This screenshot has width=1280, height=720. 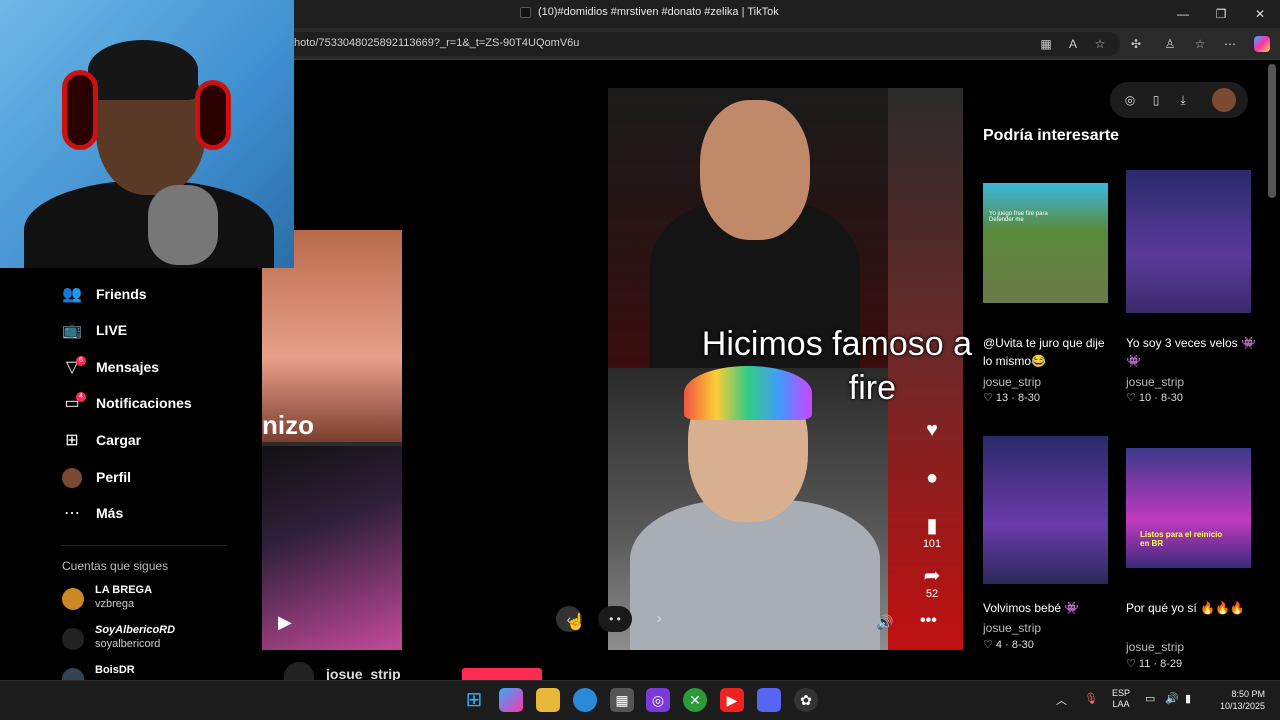 What do you see at coordinates (1170, 44) in the screenshot?
I see `profile-icon: ♙` at bounding box center [1170, 44].